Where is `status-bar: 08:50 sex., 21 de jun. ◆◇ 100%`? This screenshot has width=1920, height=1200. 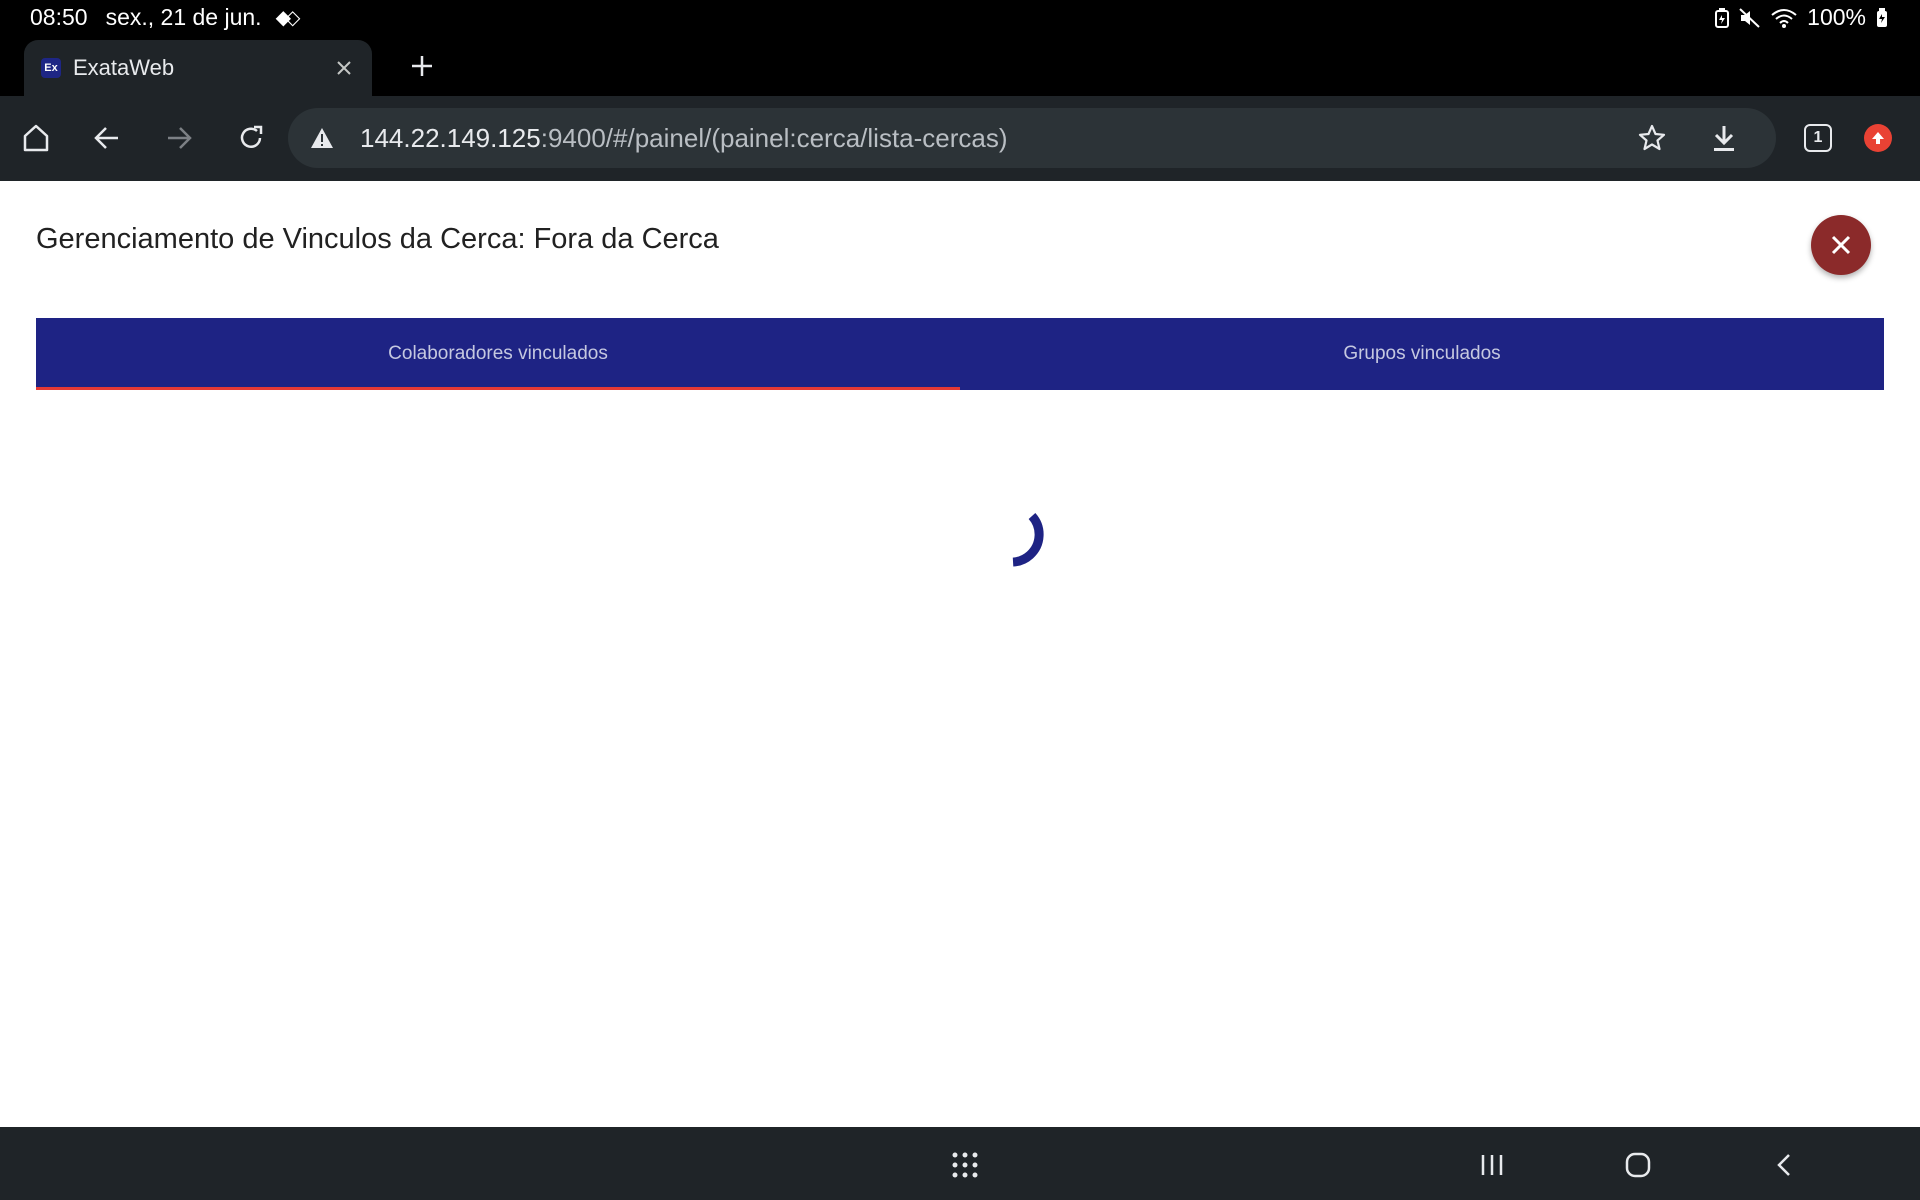
status-bar: 08:50 sex., 21 de jun. ◆◇ 100% is located at coordinates (960, 18).